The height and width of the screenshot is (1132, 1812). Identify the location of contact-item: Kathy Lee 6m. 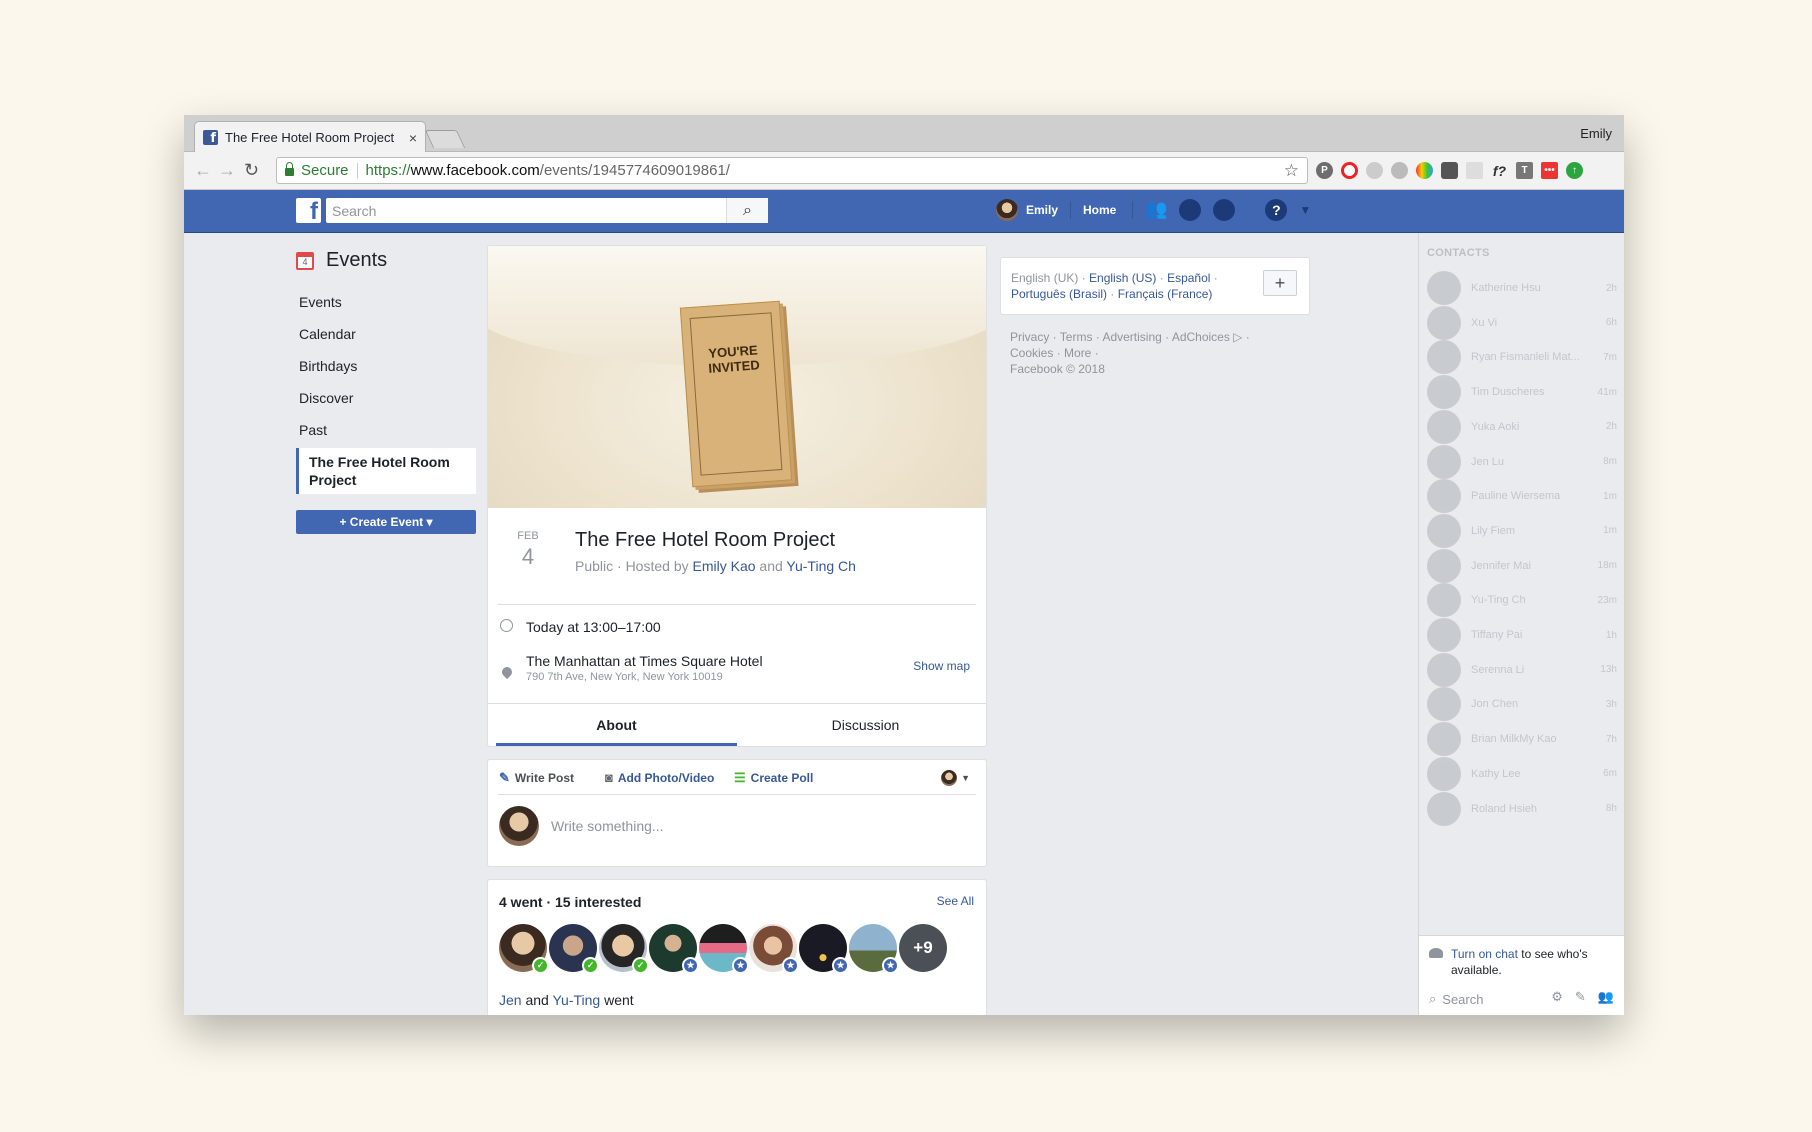
(1522, 773).